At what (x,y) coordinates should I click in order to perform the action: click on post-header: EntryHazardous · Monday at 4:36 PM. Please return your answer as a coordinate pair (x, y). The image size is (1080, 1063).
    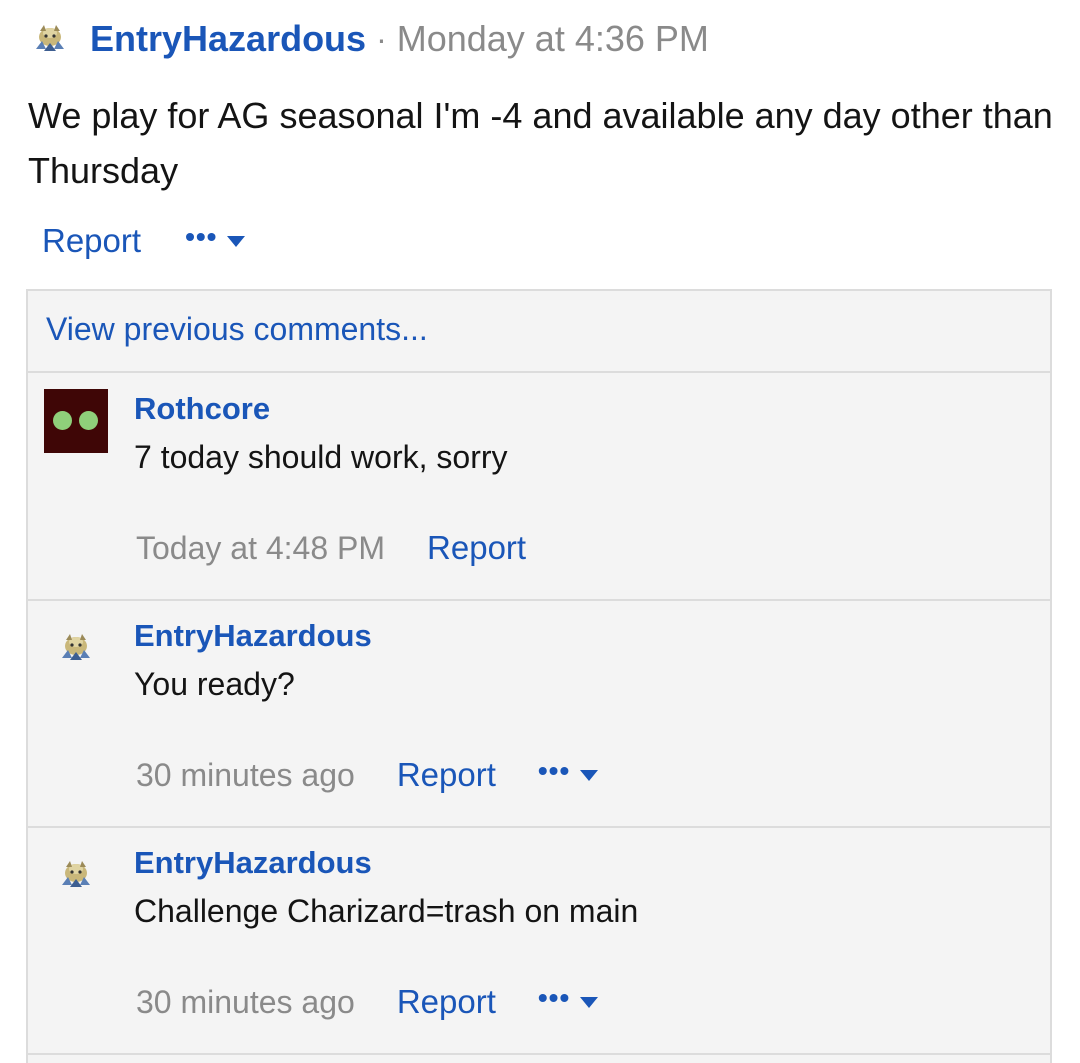
    Looking at the image, I should click on (369, 39).